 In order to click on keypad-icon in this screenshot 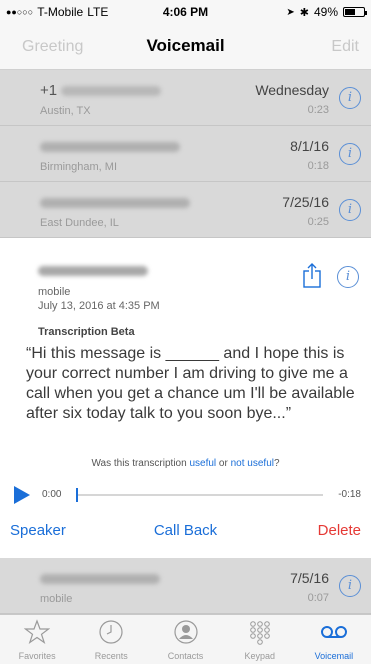, I will do `click(259, 633)`.